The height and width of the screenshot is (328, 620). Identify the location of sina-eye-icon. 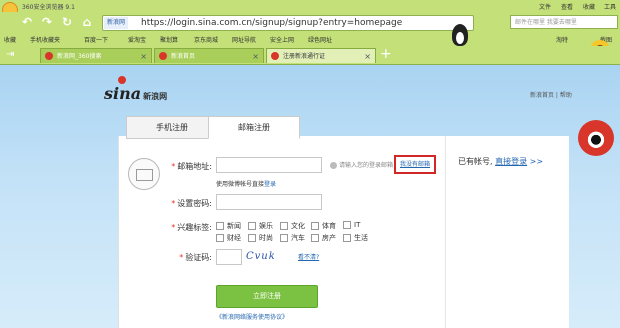
(122, 80).